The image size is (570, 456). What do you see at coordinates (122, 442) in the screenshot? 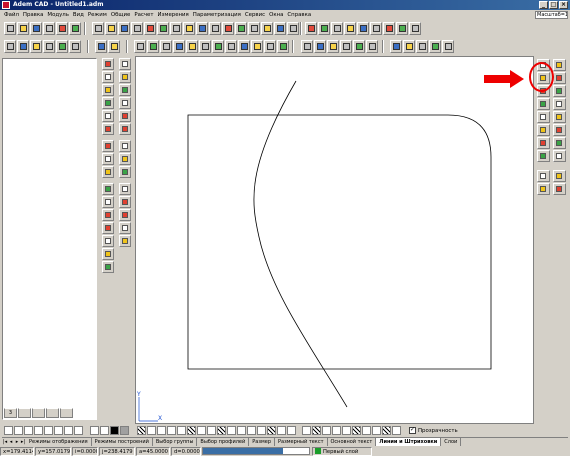
I see `tab-build-modes: Режимы построений` at bounding box center [122, 442].